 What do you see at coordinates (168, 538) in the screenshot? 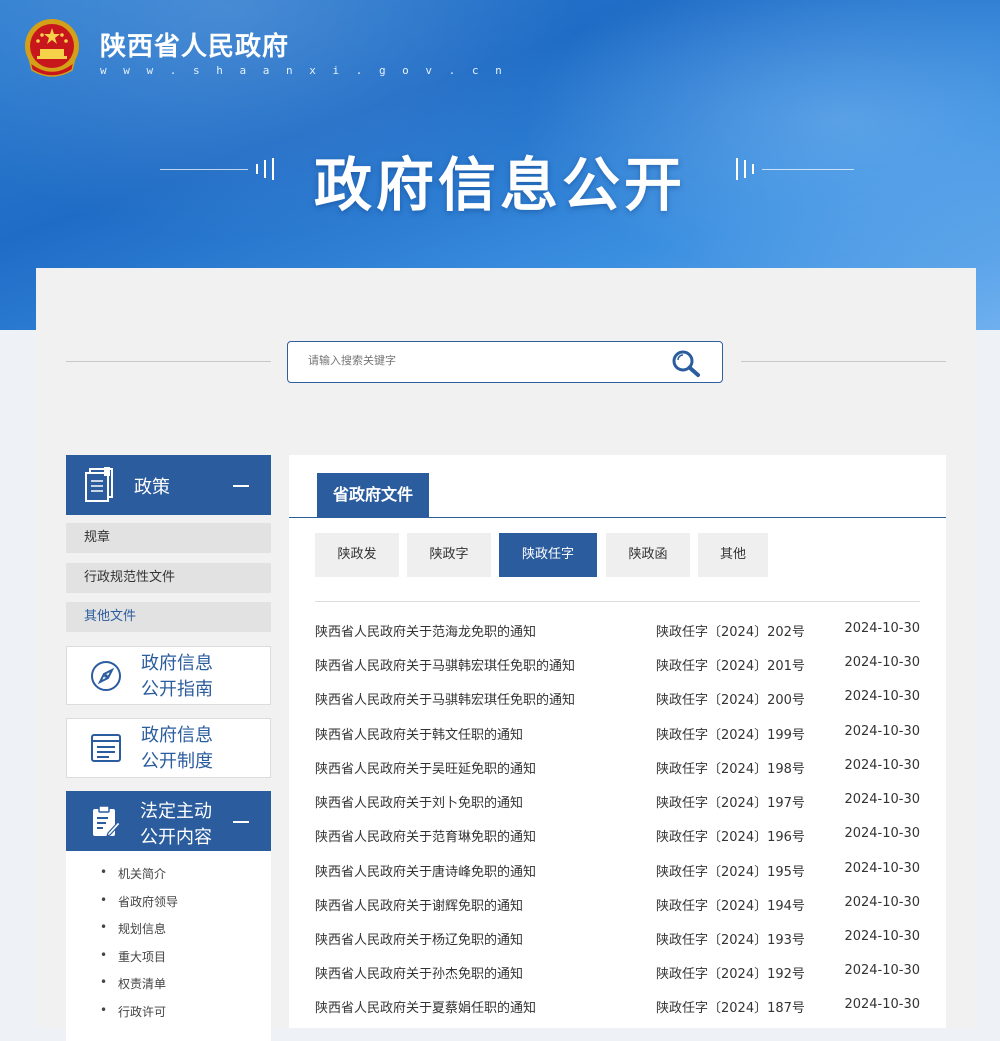
I see `sidebar-item-rules: 规章` at bounding box center [168, 538].